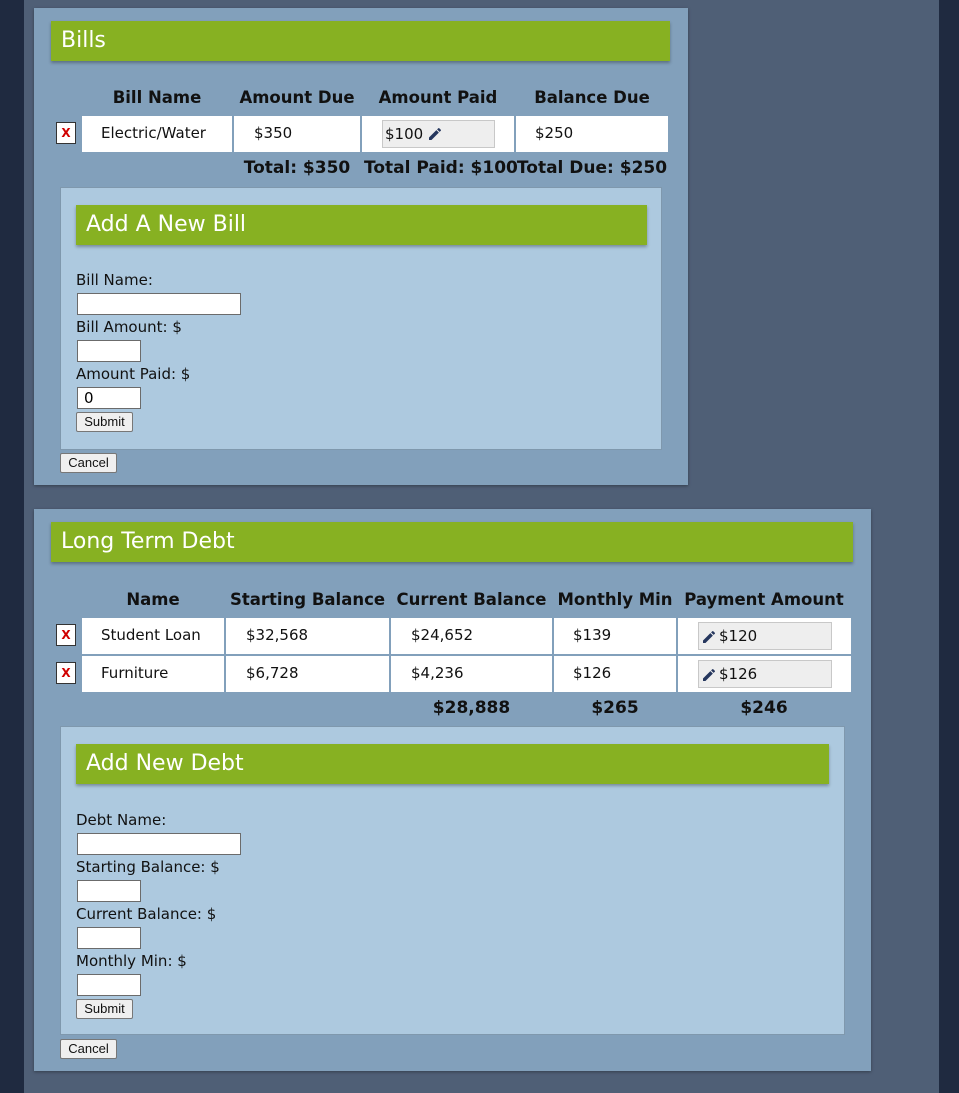 The image size is (959, 1093). Describe the element at coordinates (307, 674) in the screenshot. I see `starting-balance-cell: $6,728` at that location.